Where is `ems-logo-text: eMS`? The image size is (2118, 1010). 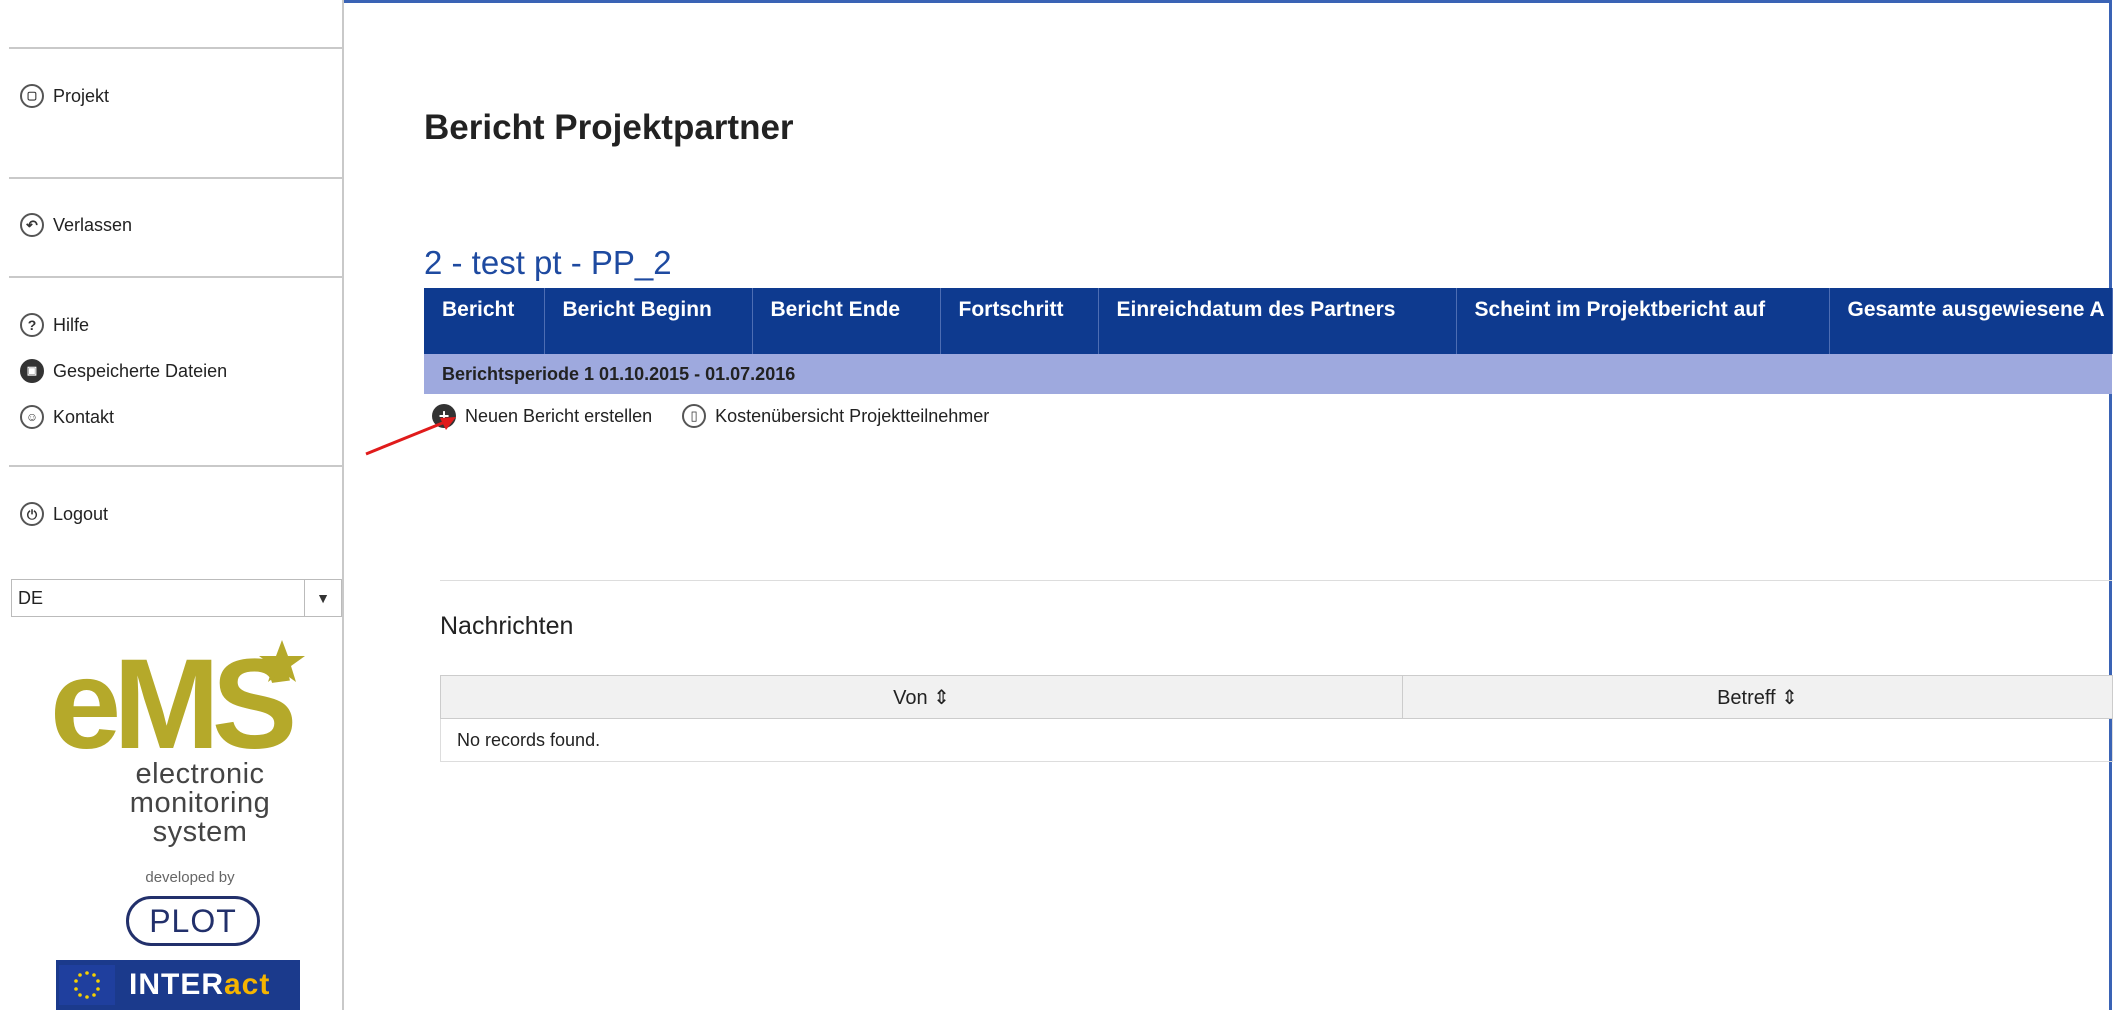 ems-logo-text: eMS is located at coordinates (171, 700).